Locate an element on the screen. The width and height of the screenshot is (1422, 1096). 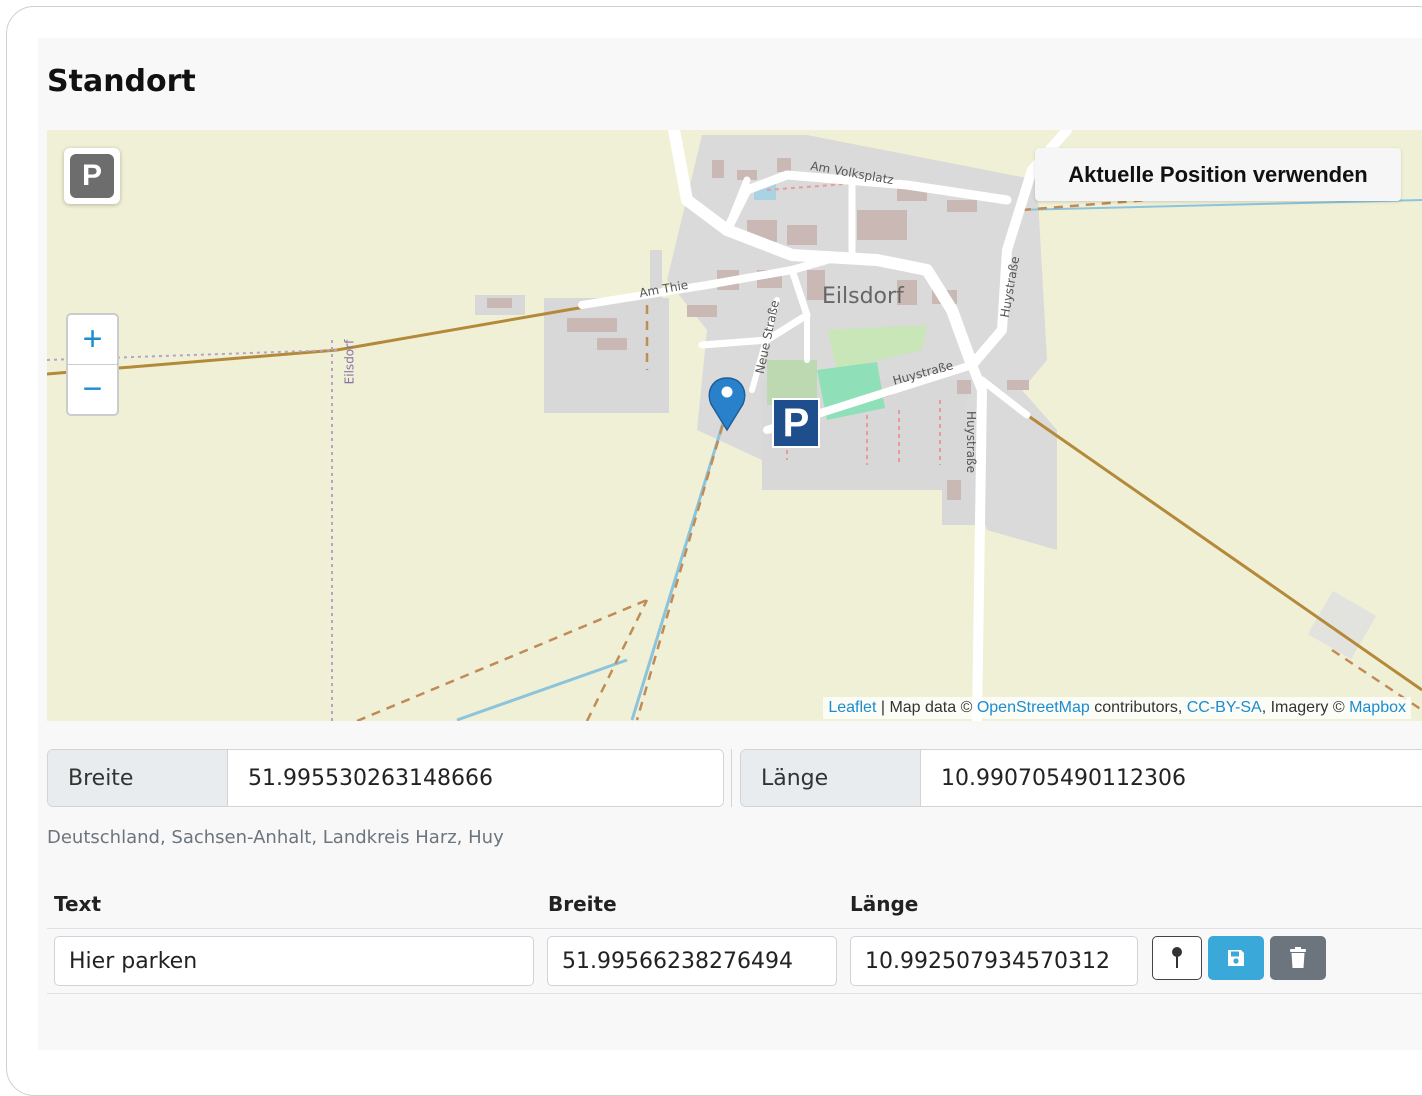
parking-icon: P is located at coordinates (92, 176).